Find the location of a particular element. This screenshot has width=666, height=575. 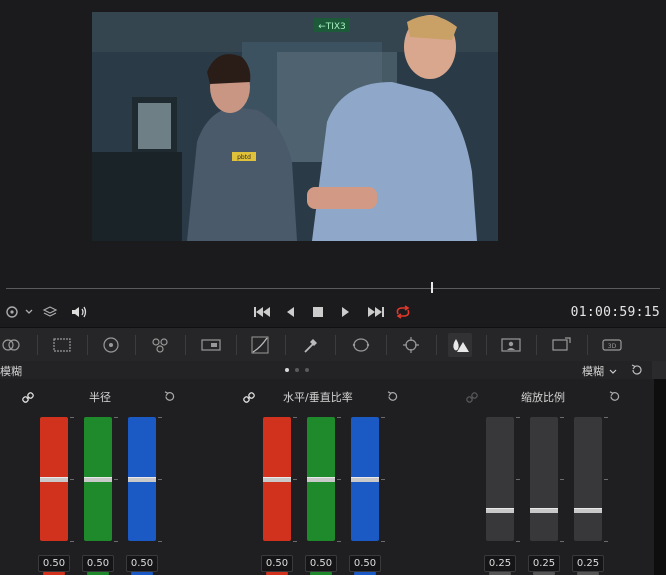

key-icon is located at coordinates (511, 345).